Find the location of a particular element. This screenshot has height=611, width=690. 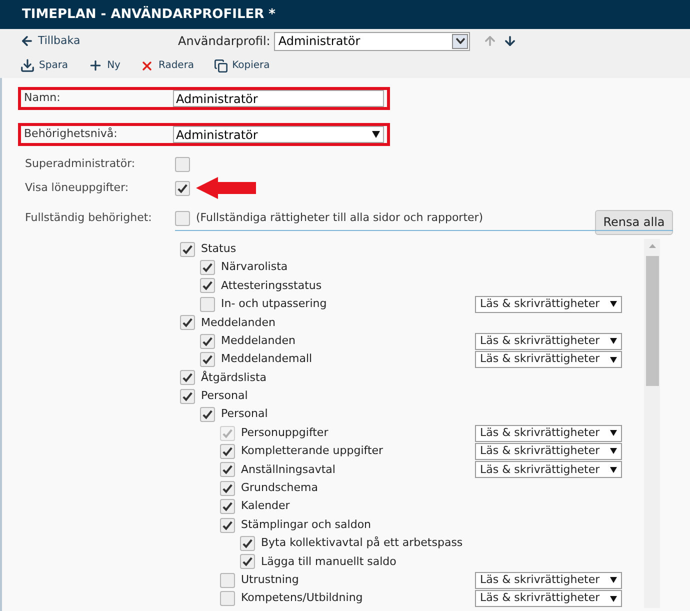

field-label: Fullständig behörighet: is located at coordinates (89, 218).